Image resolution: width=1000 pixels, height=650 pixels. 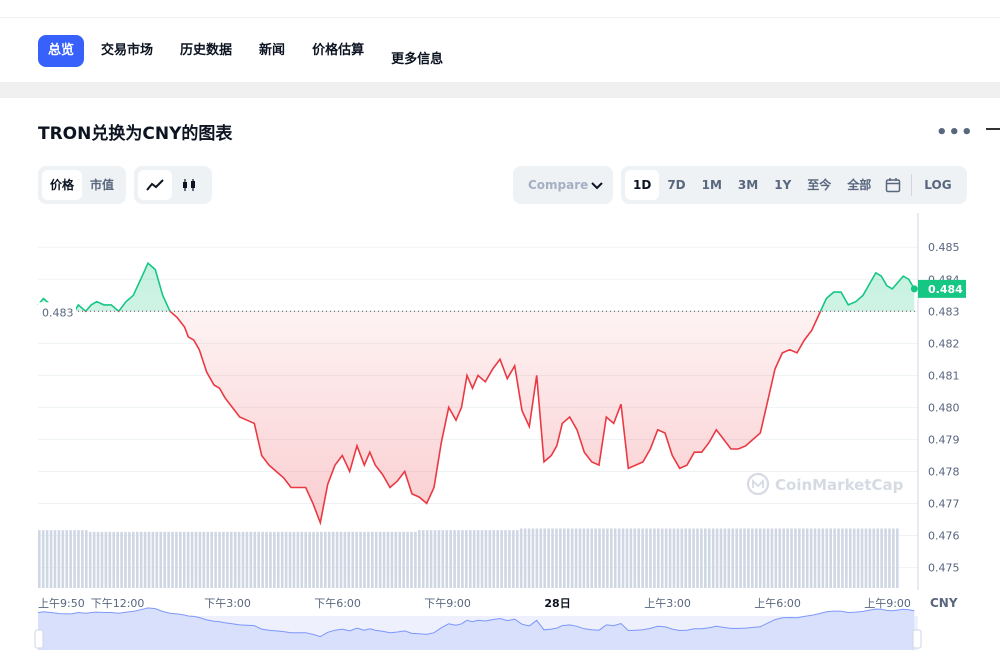 I want to click on range-all: 全部, so click(x=859, y=185).